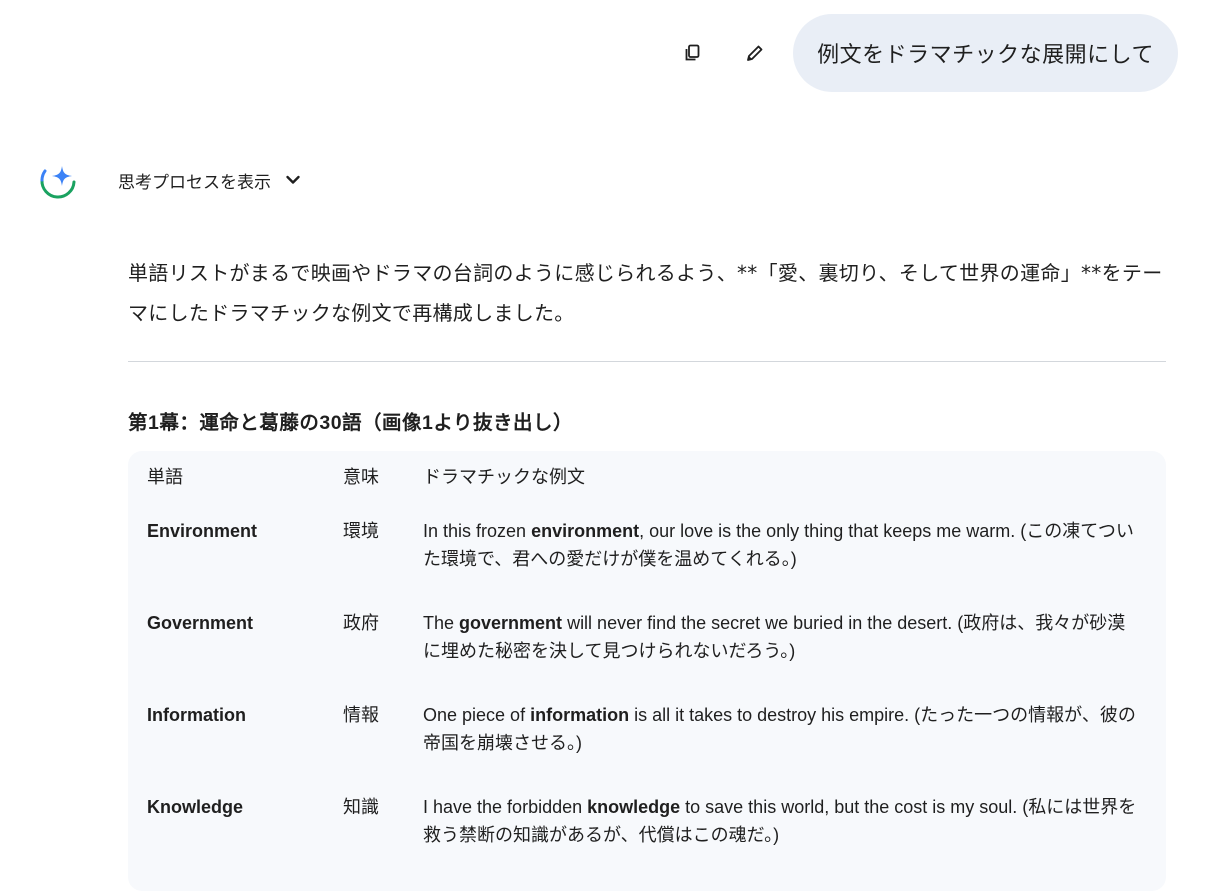  What do you see at coordinates (755, 53) in the screenshot?
I see `edit-pencil-icon` at bounding box center [755, 53].